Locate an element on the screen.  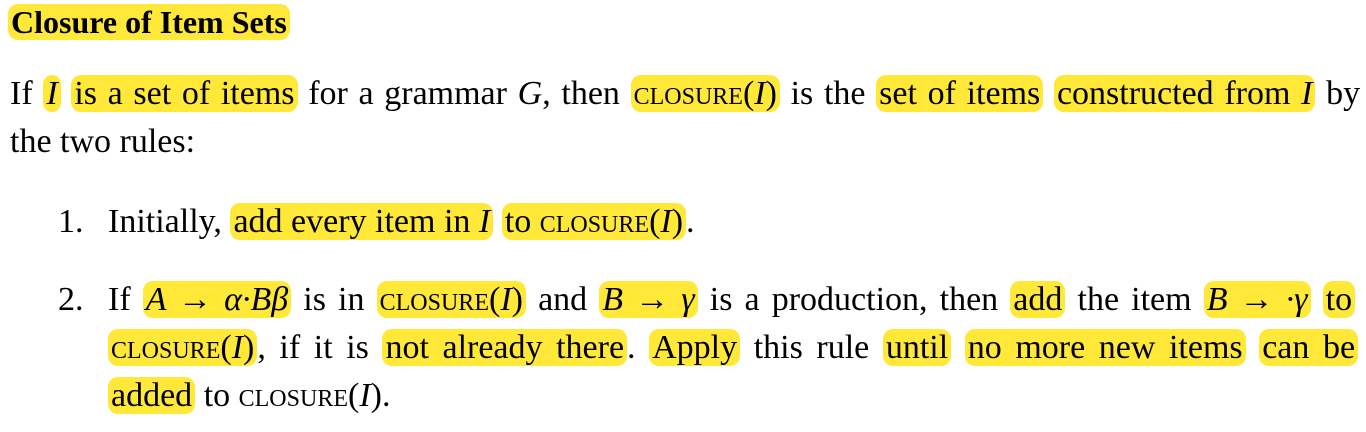
section-title: Closure of Item Sets is located at coordinates (149, 22).